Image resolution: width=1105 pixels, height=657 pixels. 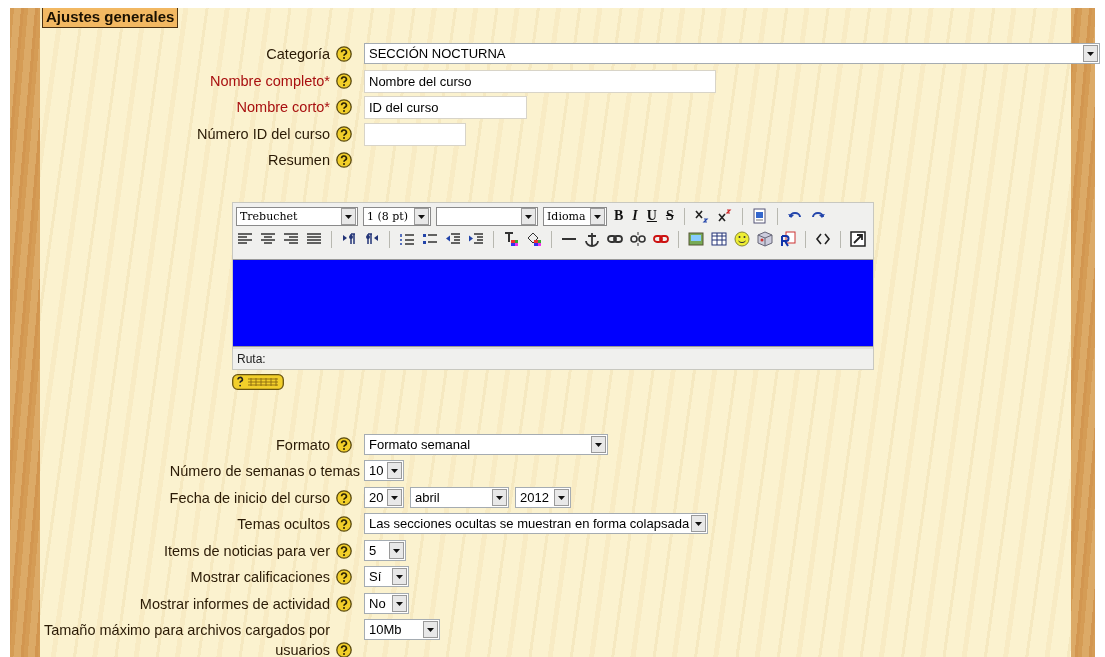 I want to click on superscript-icon, so click(x=724, y=216).